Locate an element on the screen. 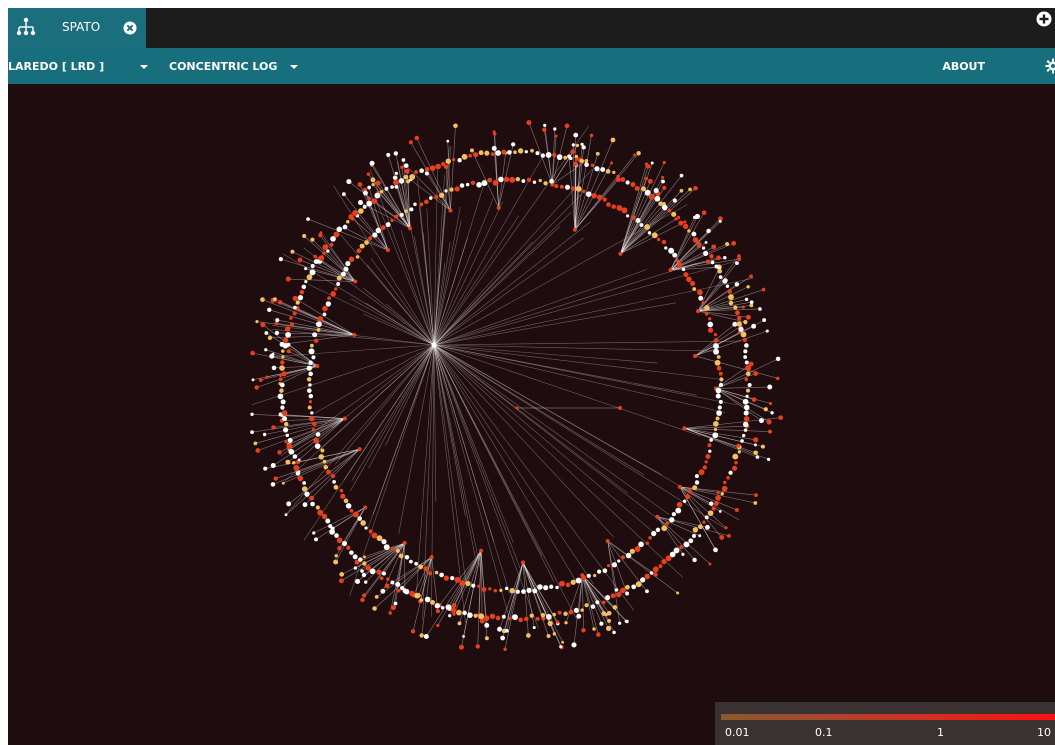 This screenshot has width=1055, height=745. layout-select-label: CONCENTRIC LOG is located at coordinates (223, 66).